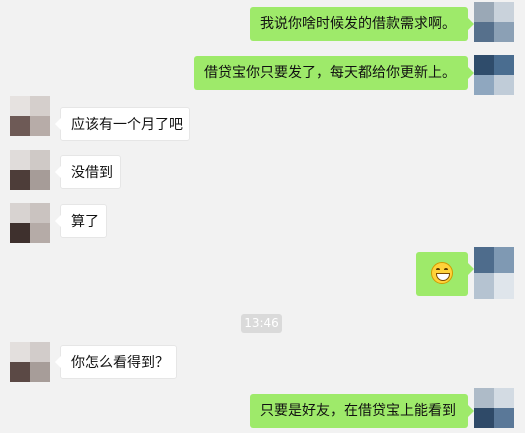  Describe the element at coordinates (358, 411) in the screenshot. I see `message-text: 只要是好友，在借贷宝上能看到` at that location.